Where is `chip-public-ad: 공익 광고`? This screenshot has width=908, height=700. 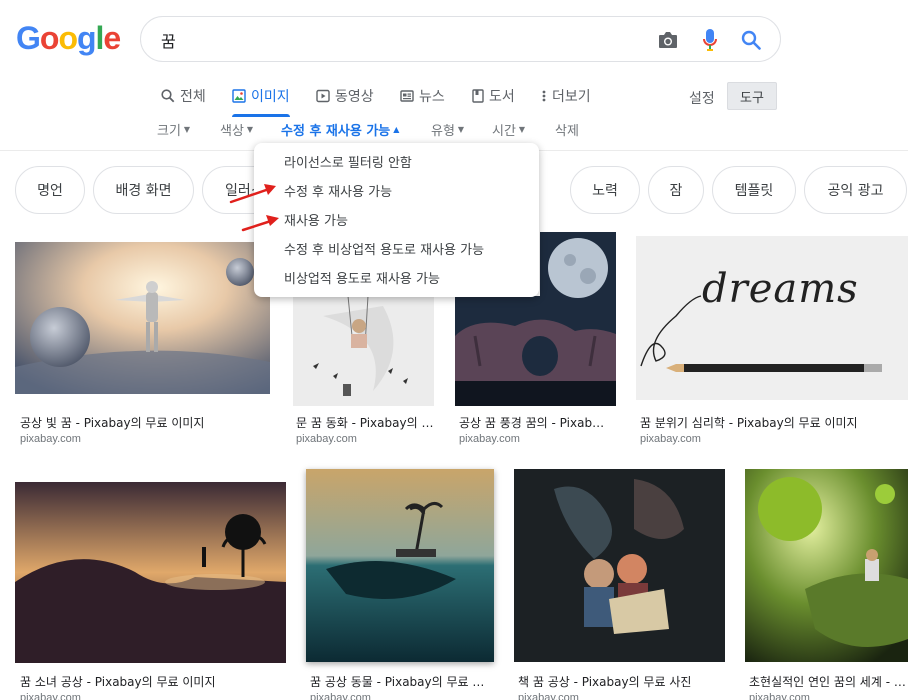
chip-public-ad: 공익 광고 is located at coordinates (855, 190).